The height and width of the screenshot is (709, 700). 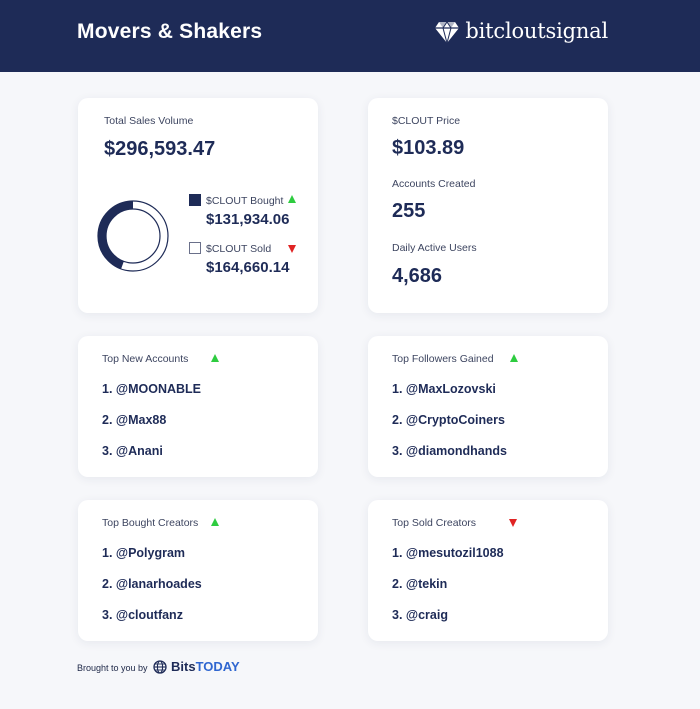 I want to click on list-item: 2. @lanarhoades, so click(x=152, y=584).